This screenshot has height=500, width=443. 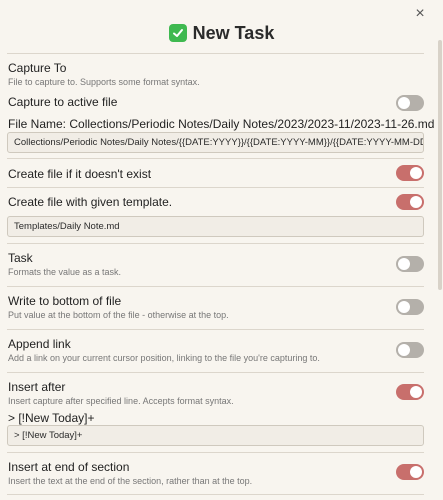 I want to click on modal-header: New Task, so click(x=221, y=33).